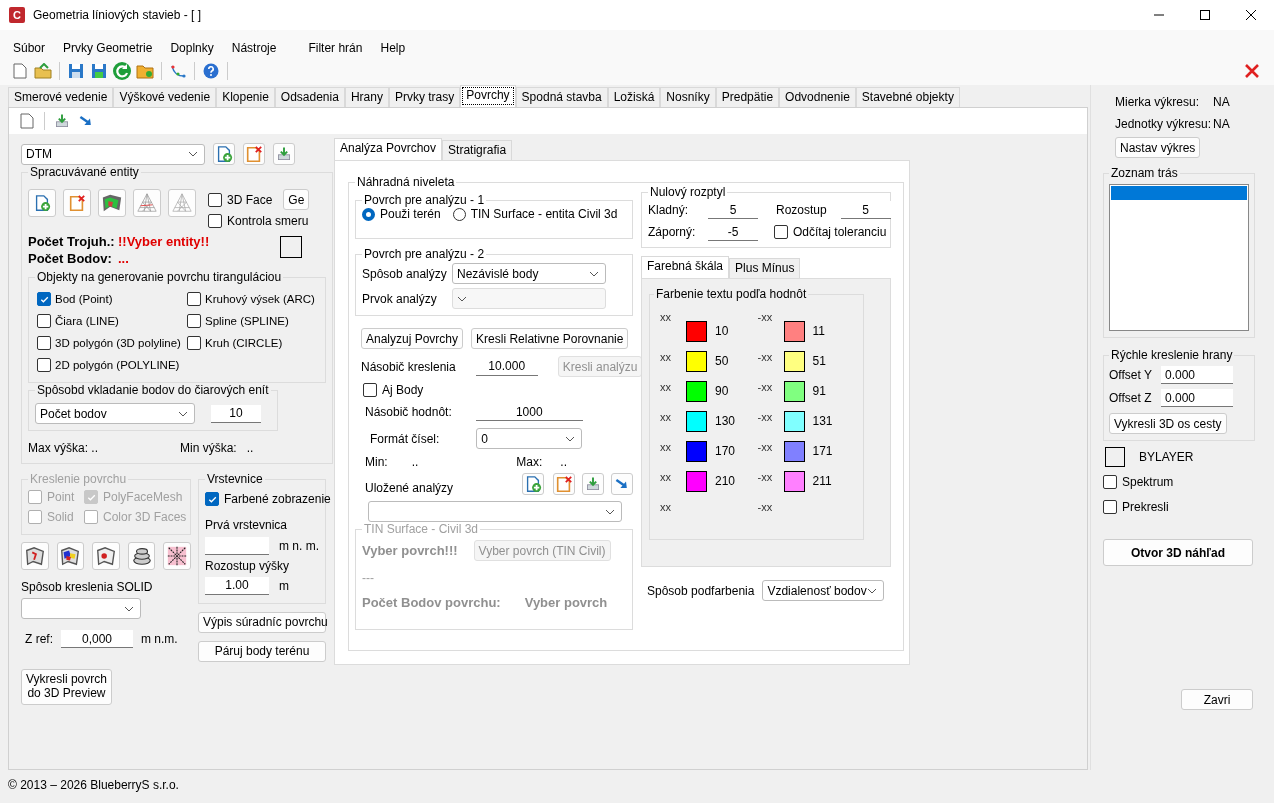 This screenshot has height=803, width=1274. What do you see at coordinates (240, 199) in the screenshot?
I see `checkbox: 3D Face` at bounding box center [240, 199].